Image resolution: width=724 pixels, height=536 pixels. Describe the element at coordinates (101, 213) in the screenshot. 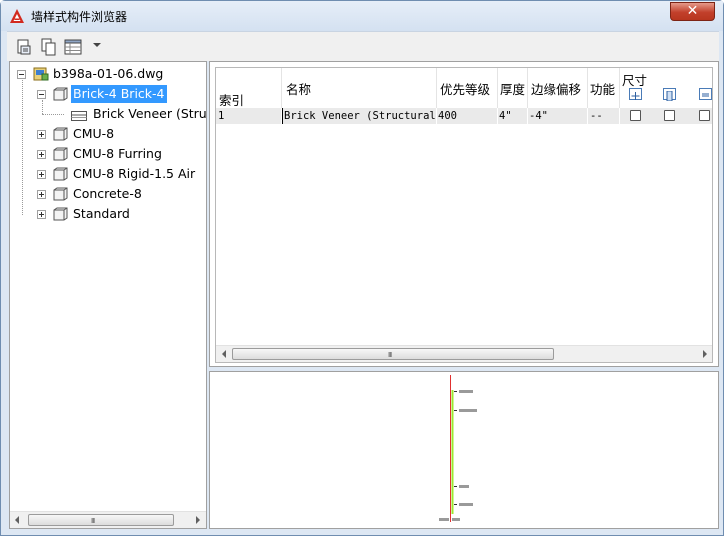

I see `tree-item-label: Standard` at that location.